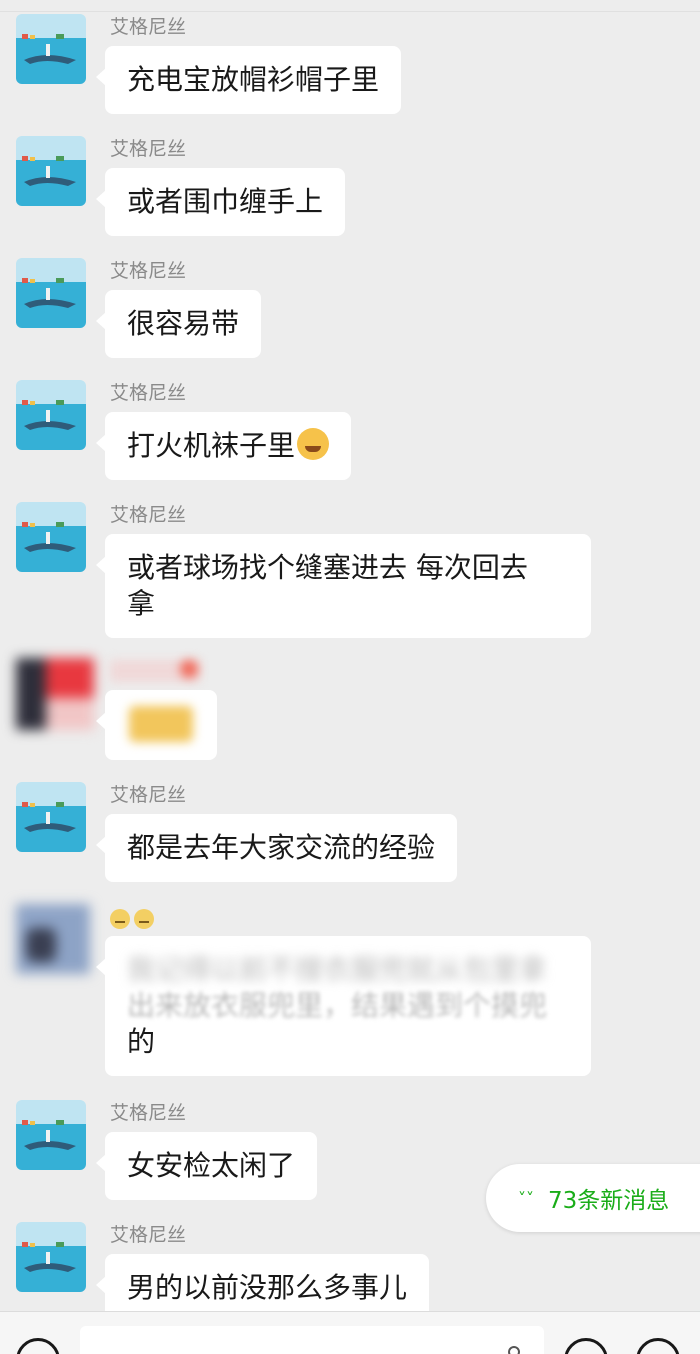 The height and width of the screenshot is (1354, 700). What do you see at coordinates (337, 1005) in the screenshot?
I see `message-text-line: 出来放衣服兜里，结果遇到个摸兜` at bounding box center [337, 1005].